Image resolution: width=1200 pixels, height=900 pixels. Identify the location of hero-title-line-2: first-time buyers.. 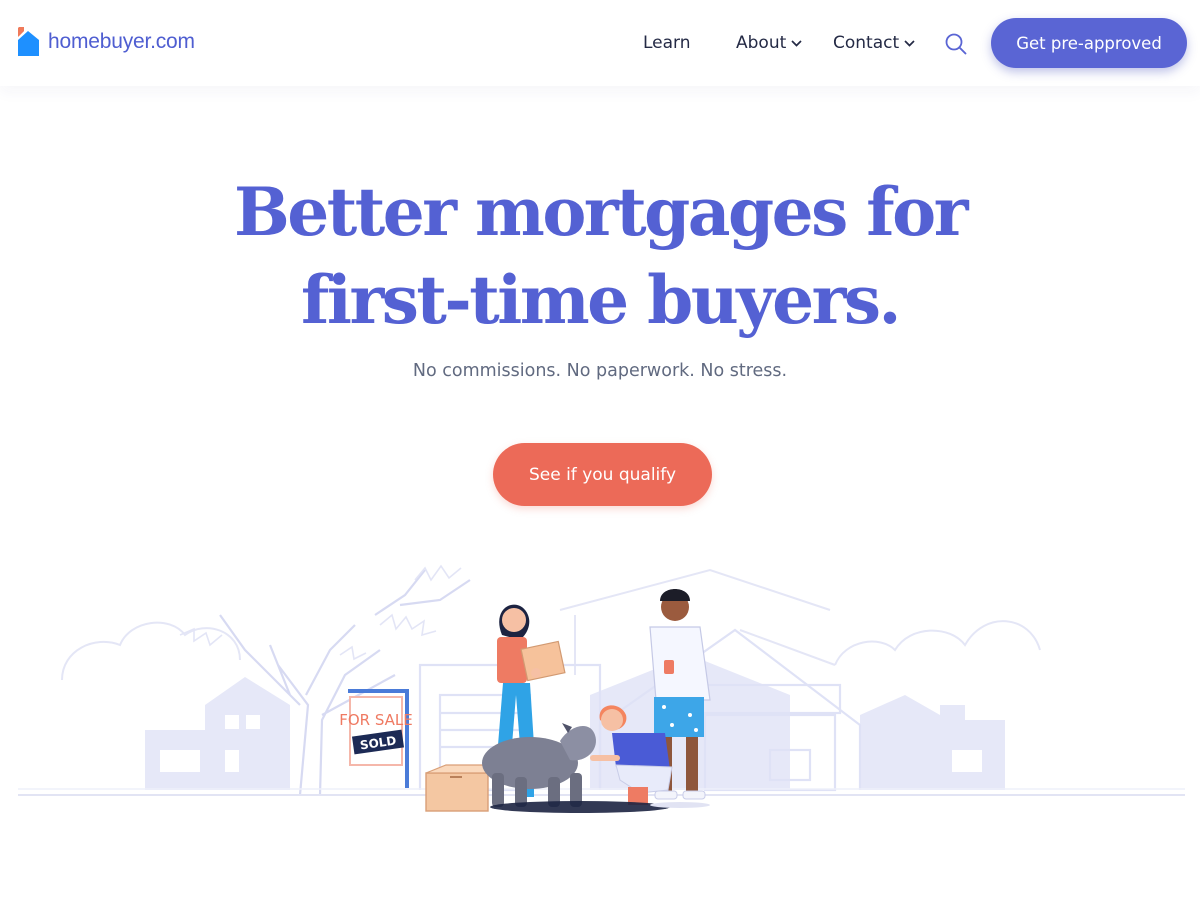
(601, 300).